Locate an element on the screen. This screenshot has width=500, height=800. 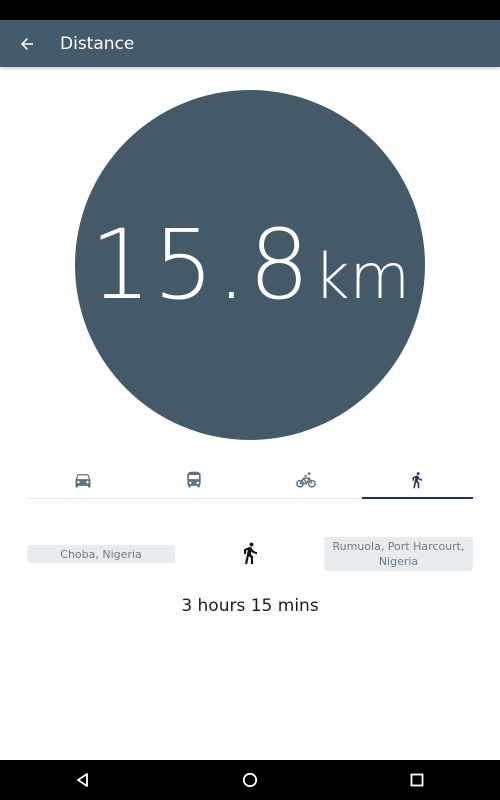
arrow-left-icon is located at coordinates (27, 43).